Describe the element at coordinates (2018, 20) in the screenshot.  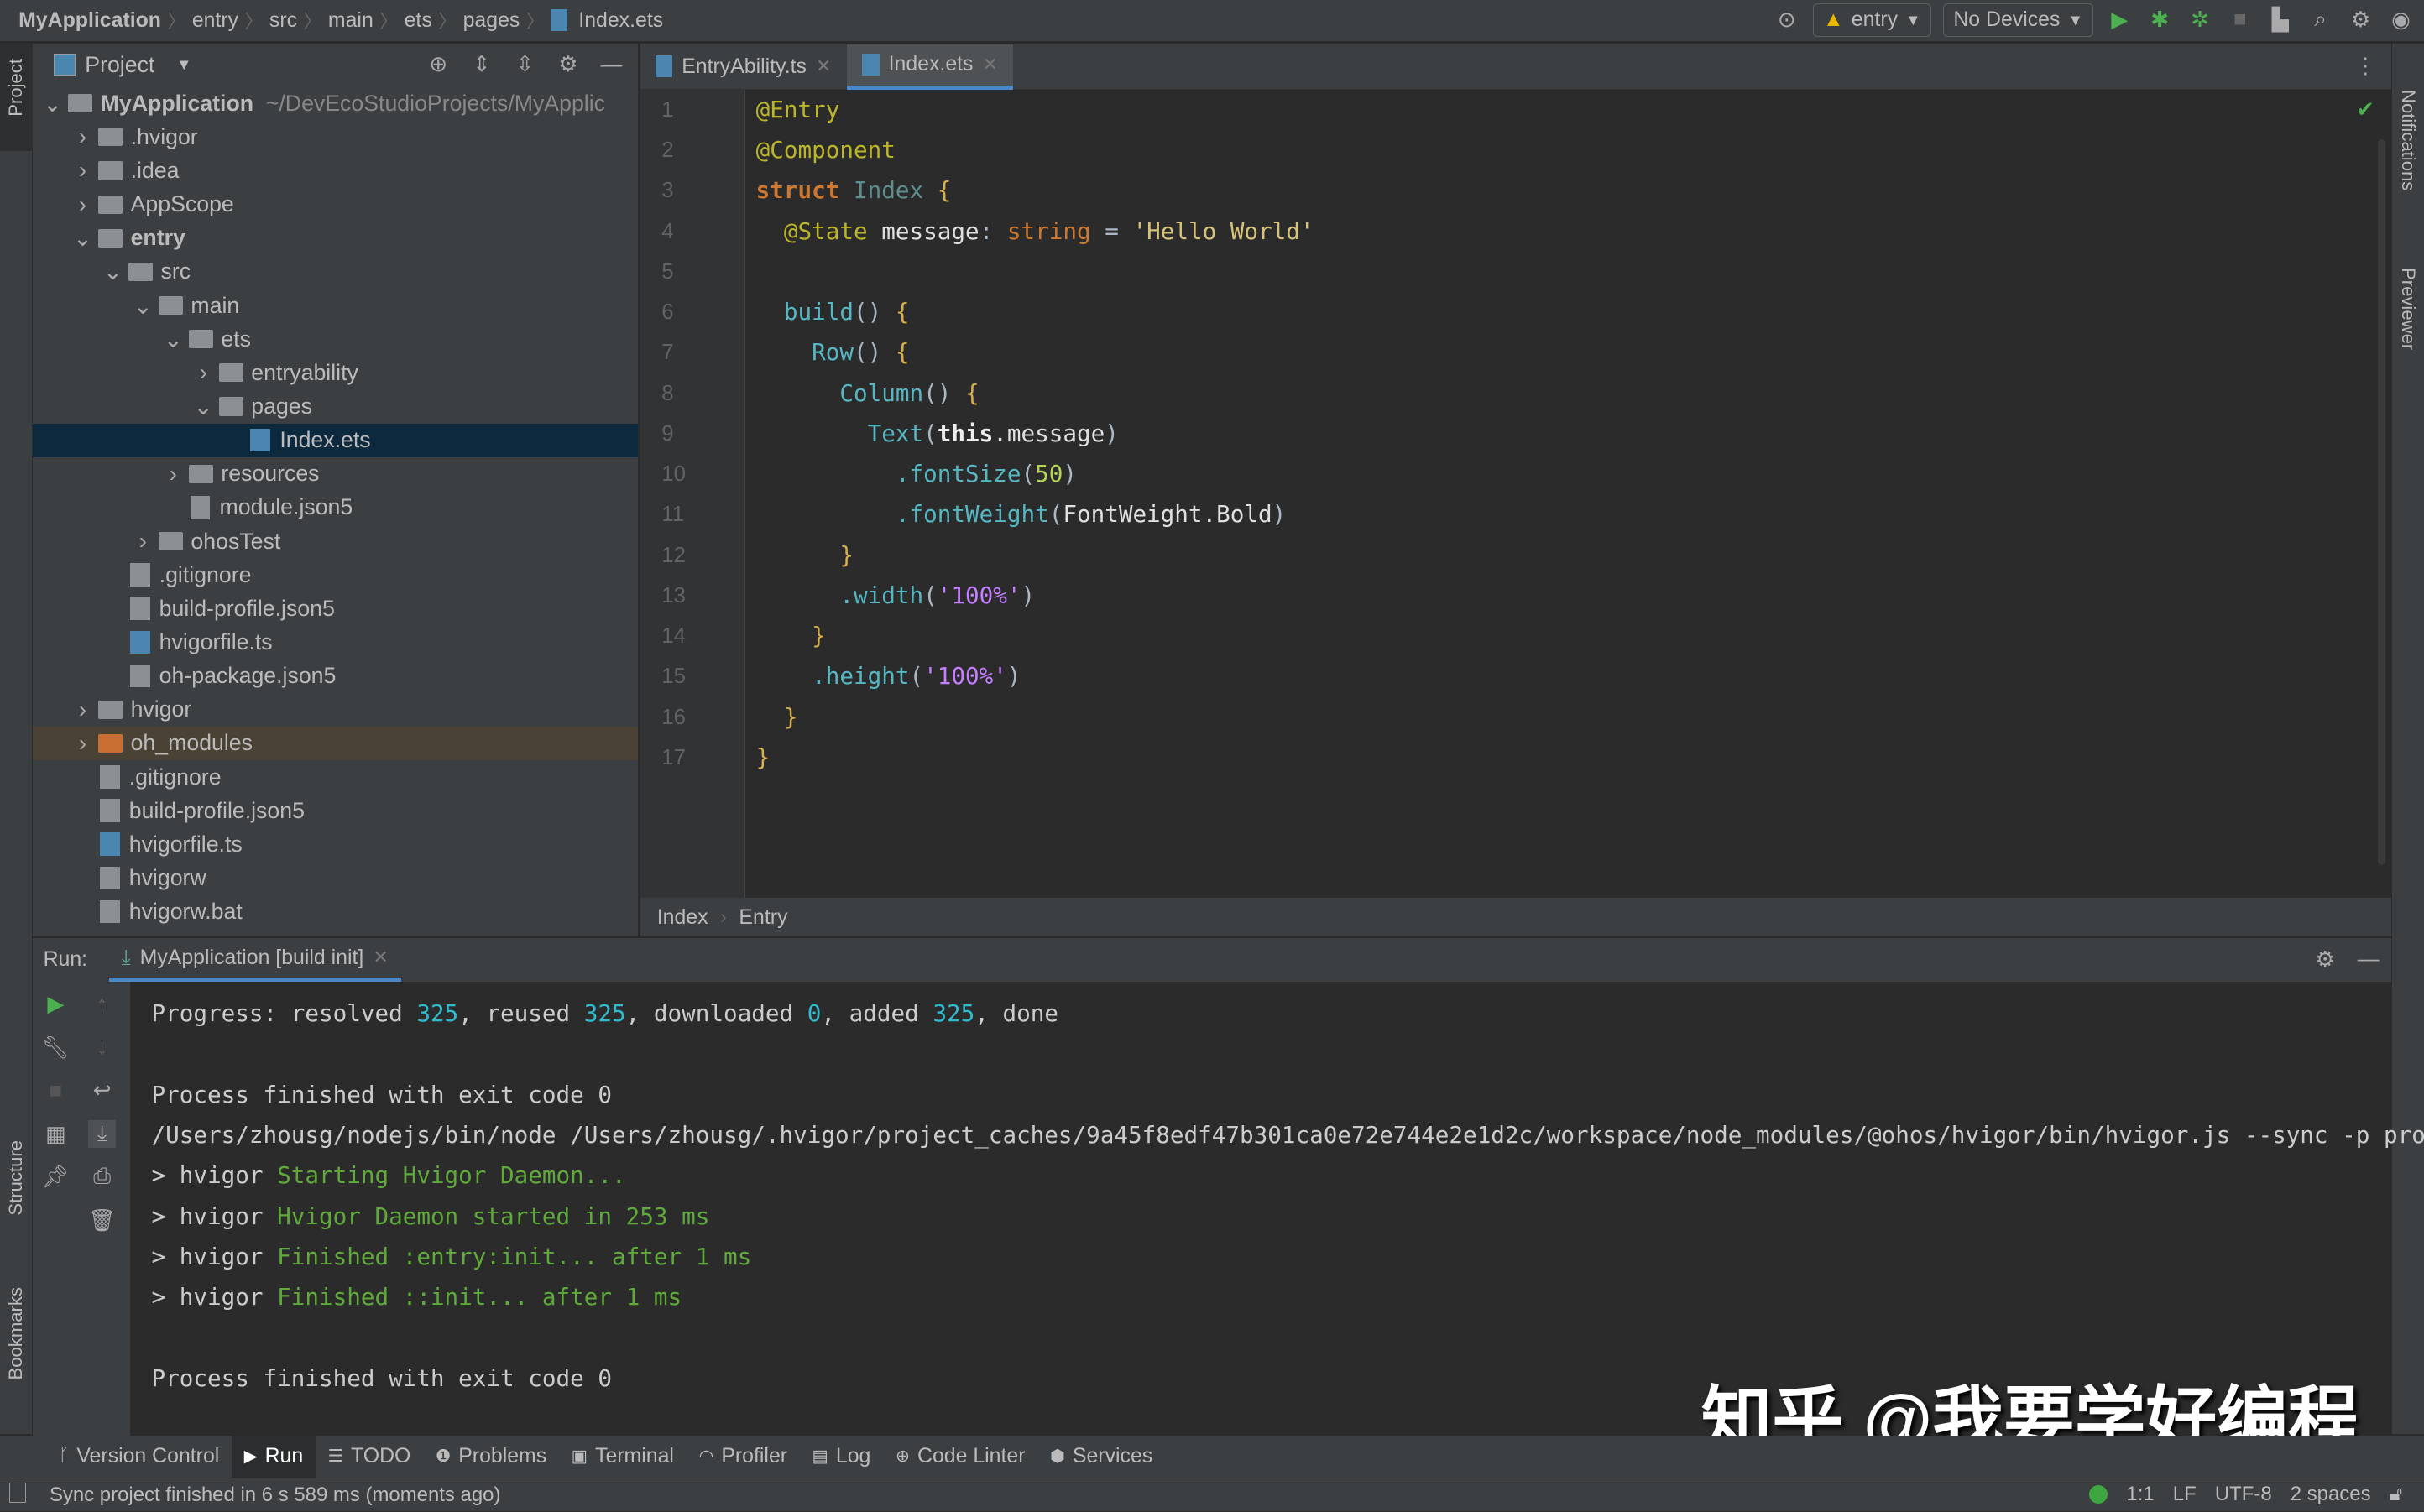
I see `device-select: No Devices ▼` at that location.